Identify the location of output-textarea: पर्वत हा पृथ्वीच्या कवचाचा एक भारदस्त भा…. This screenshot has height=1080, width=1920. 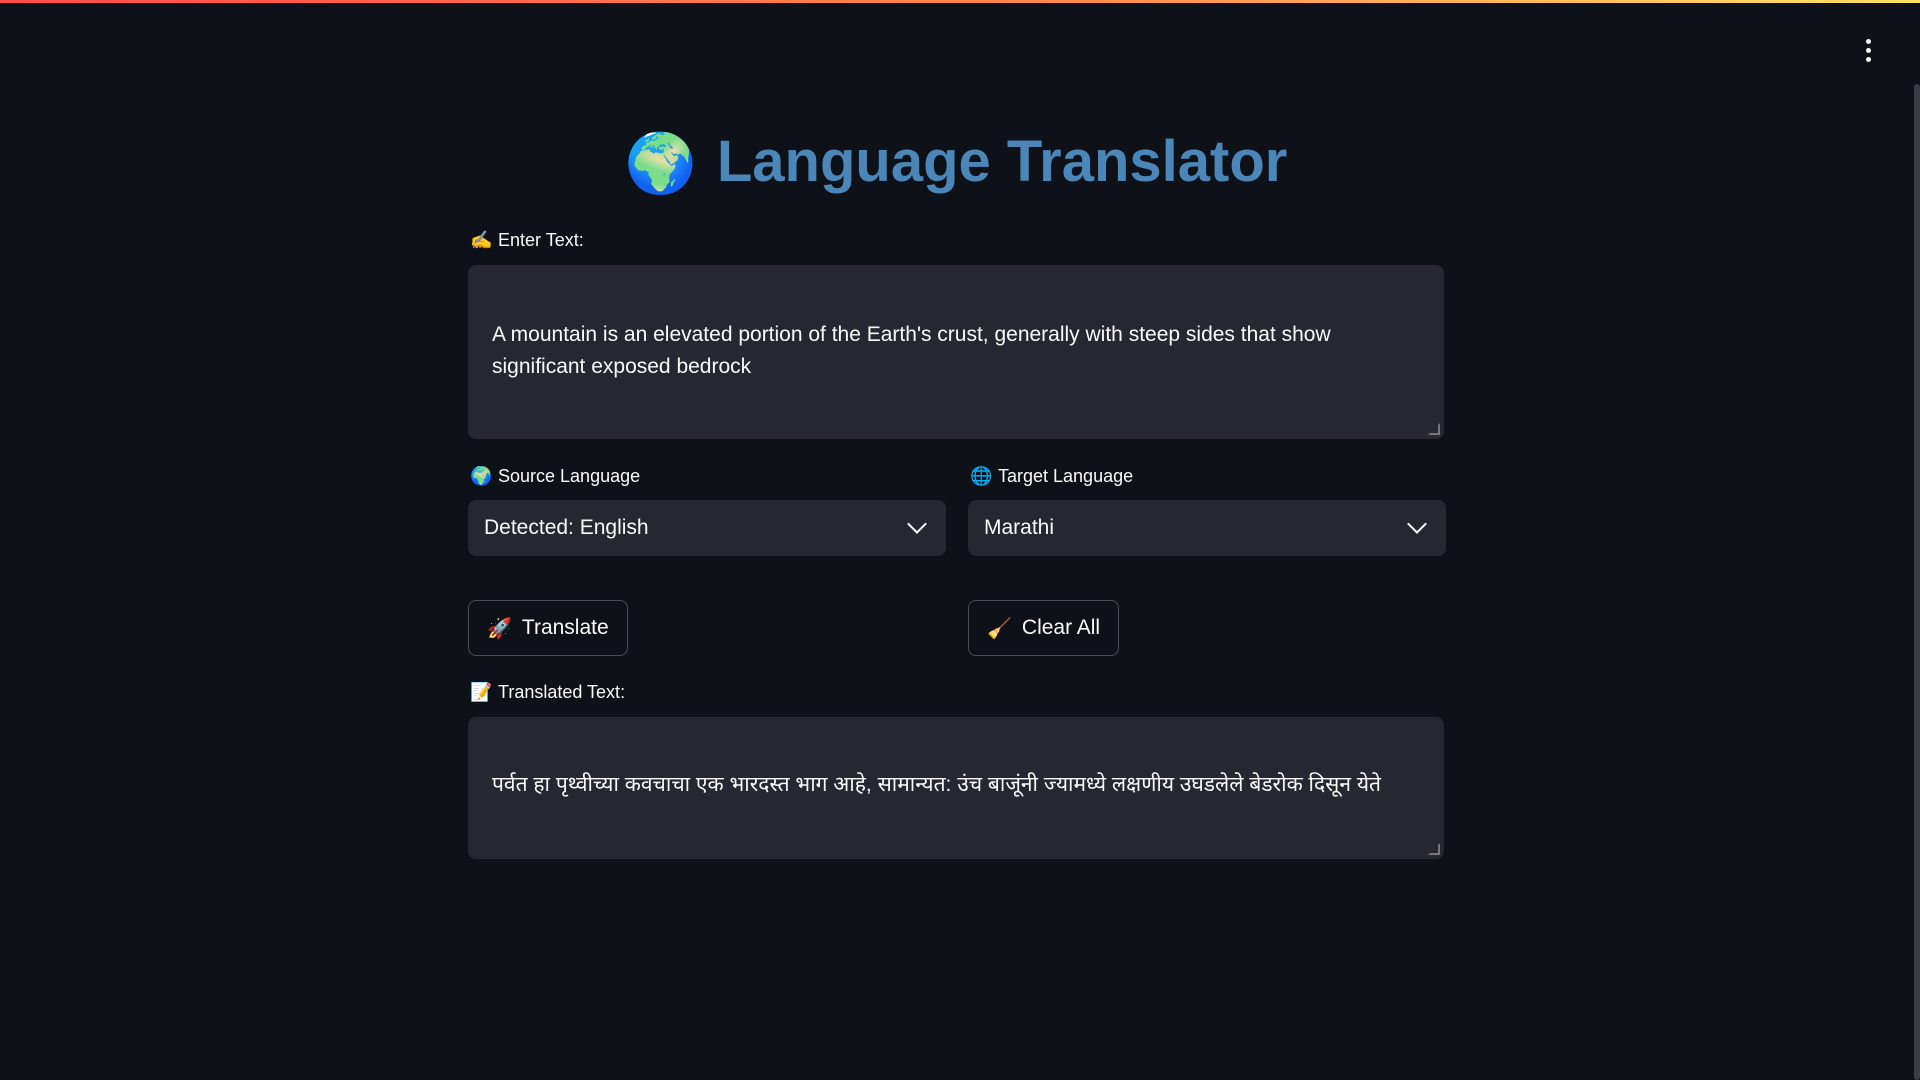
(956, 788).